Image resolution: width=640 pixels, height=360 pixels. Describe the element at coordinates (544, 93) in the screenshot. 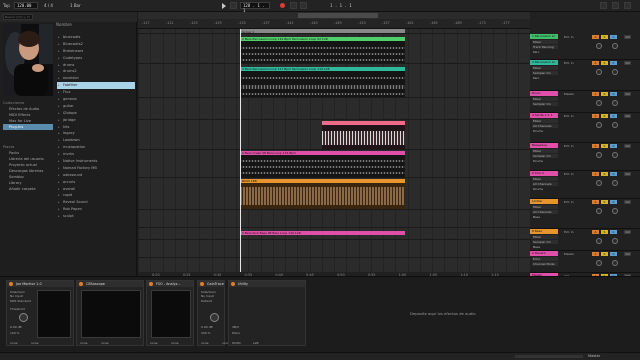

I see `track-name: Drum` at that location.